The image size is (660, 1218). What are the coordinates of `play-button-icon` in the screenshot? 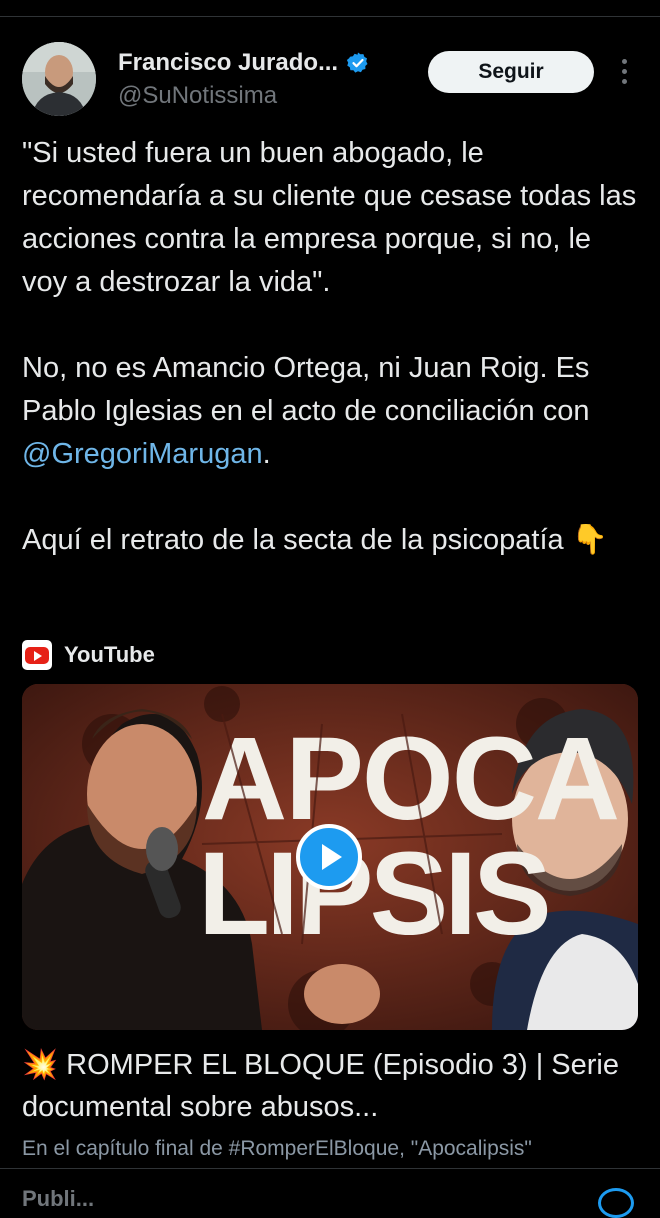 It's located at (329, 857).